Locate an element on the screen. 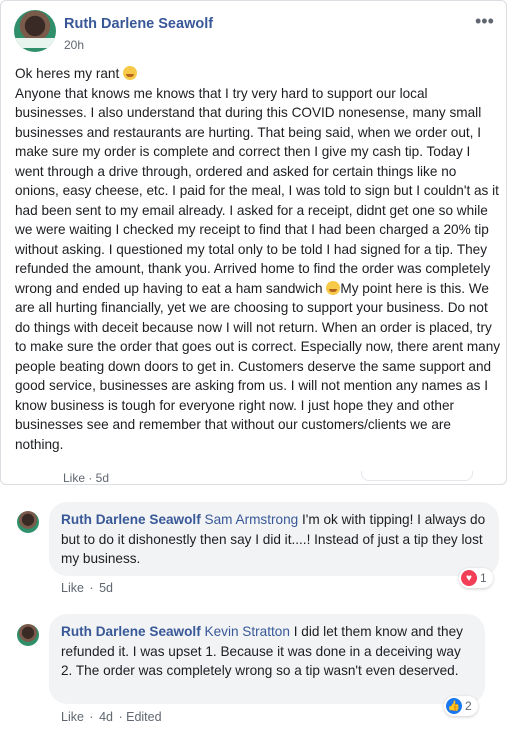  post-timestamp: 20h is located at coordinates (74, 45).